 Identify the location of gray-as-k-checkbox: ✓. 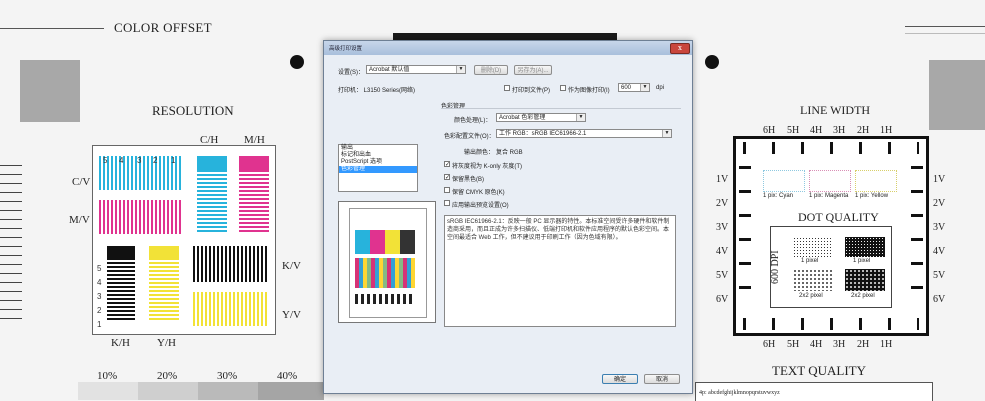
(447, 164).